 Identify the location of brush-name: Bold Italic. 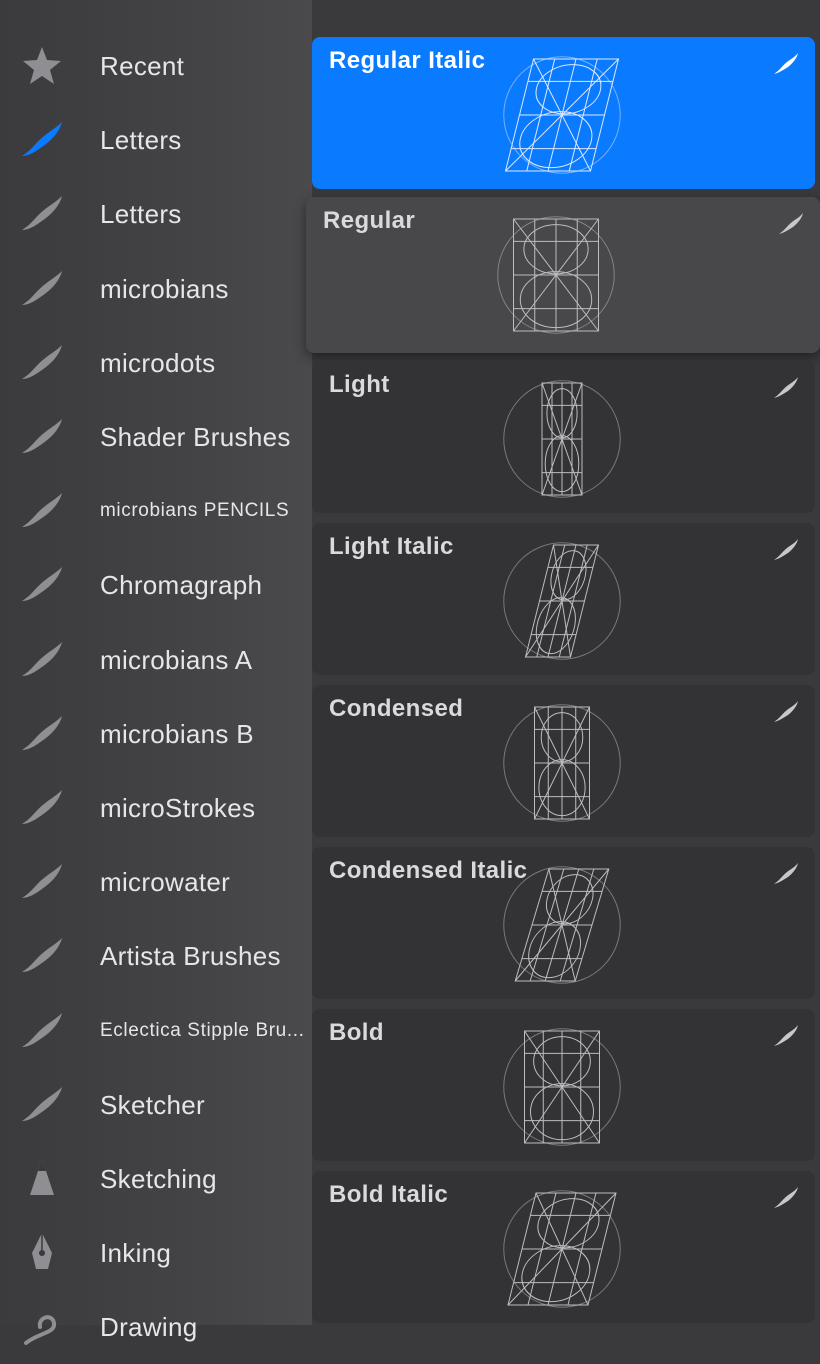
(389, 1194).